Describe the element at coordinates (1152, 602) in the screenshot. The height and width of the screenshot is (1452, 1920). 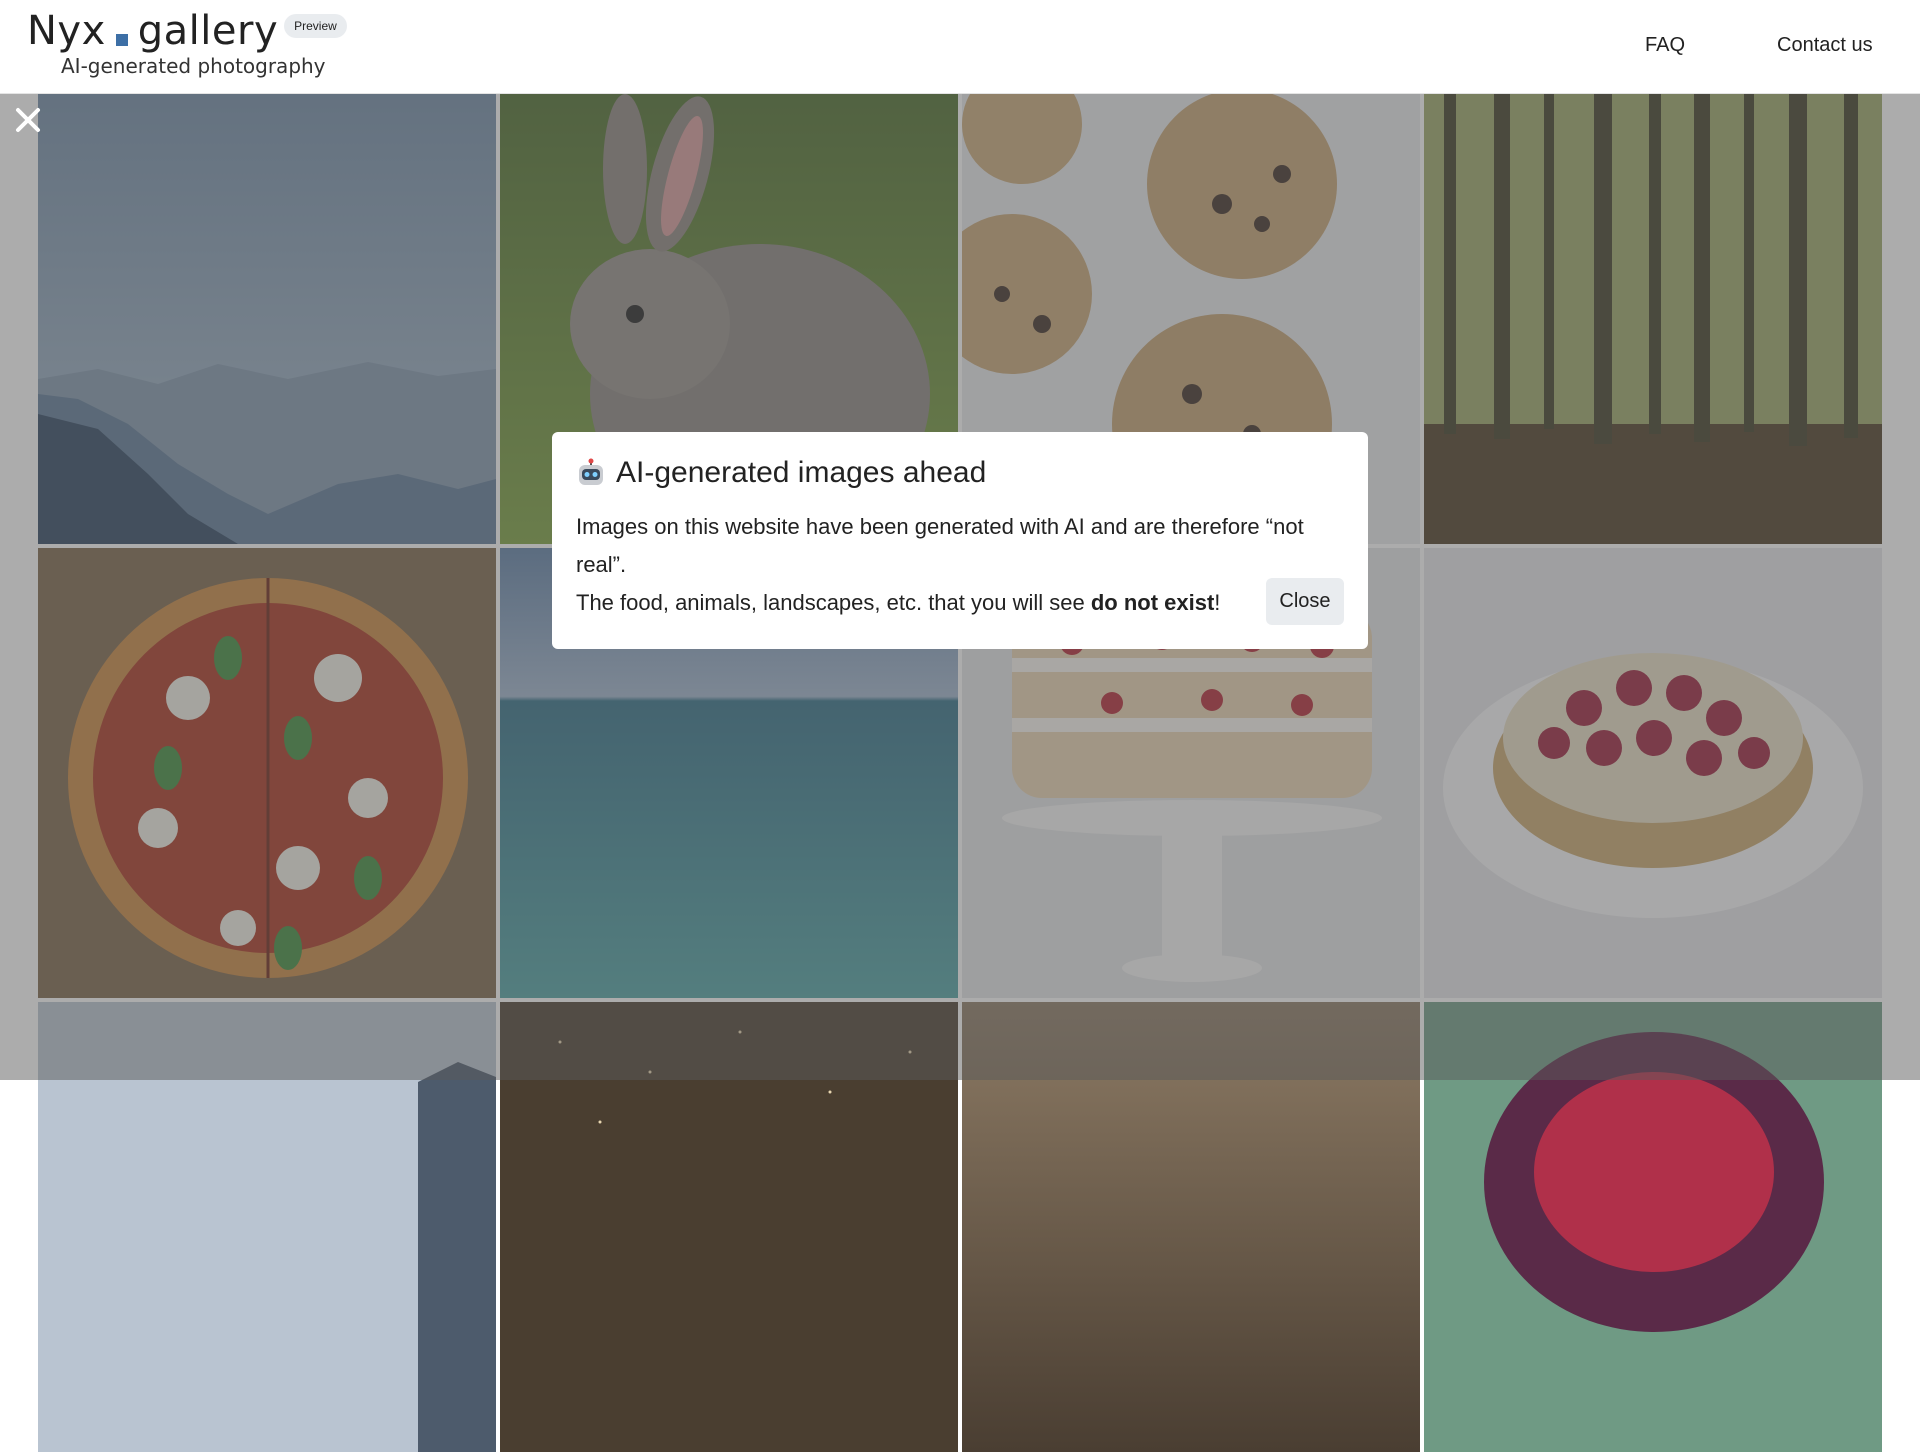
I see `dialog-emphasis: do not exist` at that location.